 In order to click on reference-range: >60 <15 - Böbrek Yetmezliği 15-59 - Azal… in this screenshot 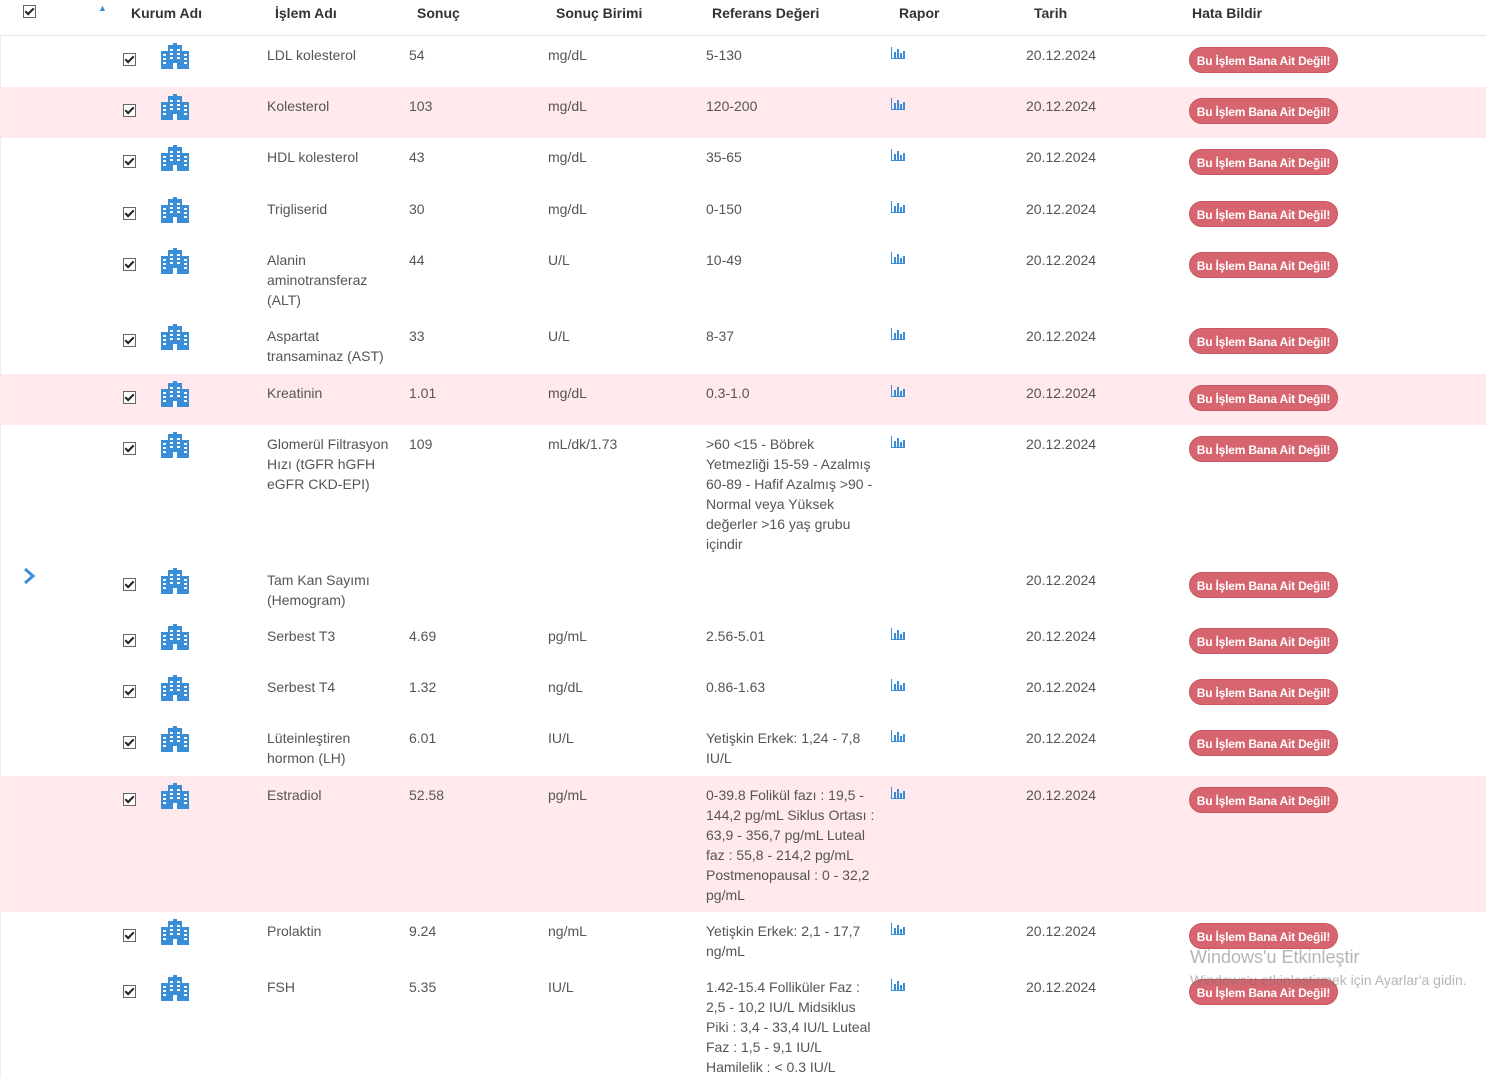, I will do `click(789, 494)`.